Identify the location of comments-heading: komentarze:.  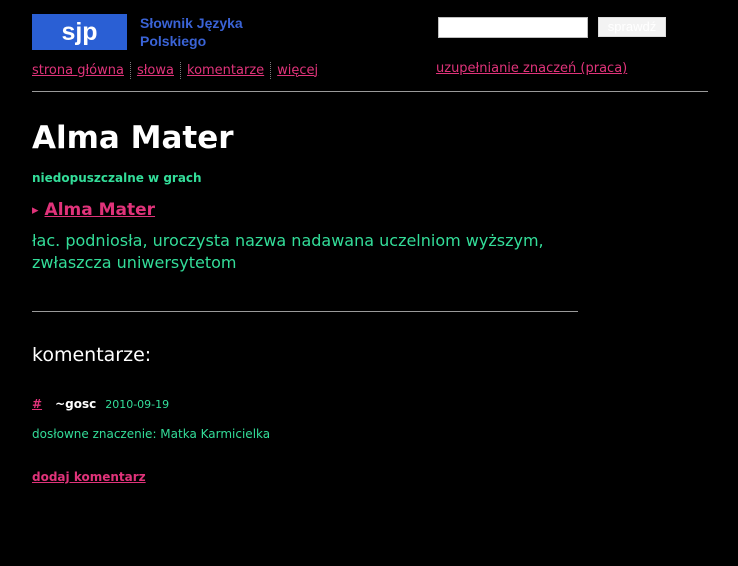
(92, 355).